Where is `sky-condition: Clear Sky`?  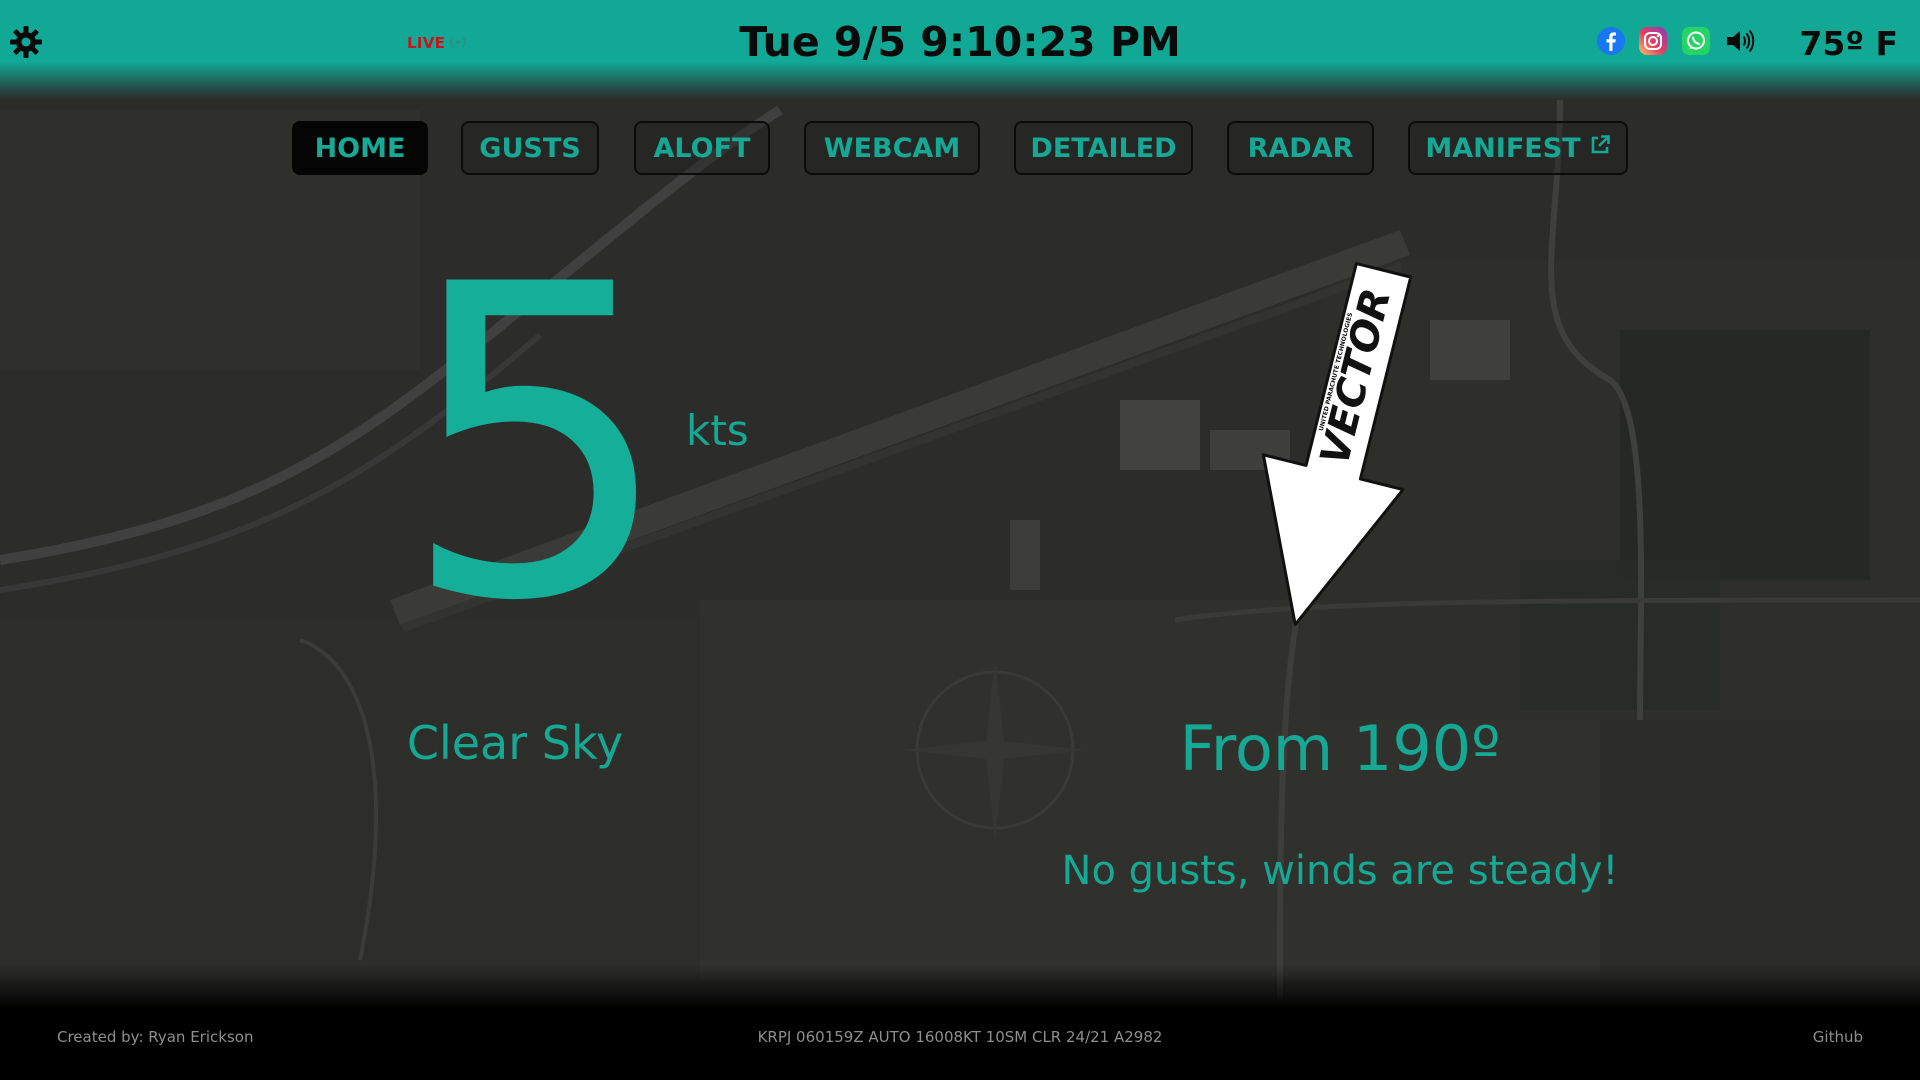
sky-condition: Clear Sky is located at coordinates (515, 743).